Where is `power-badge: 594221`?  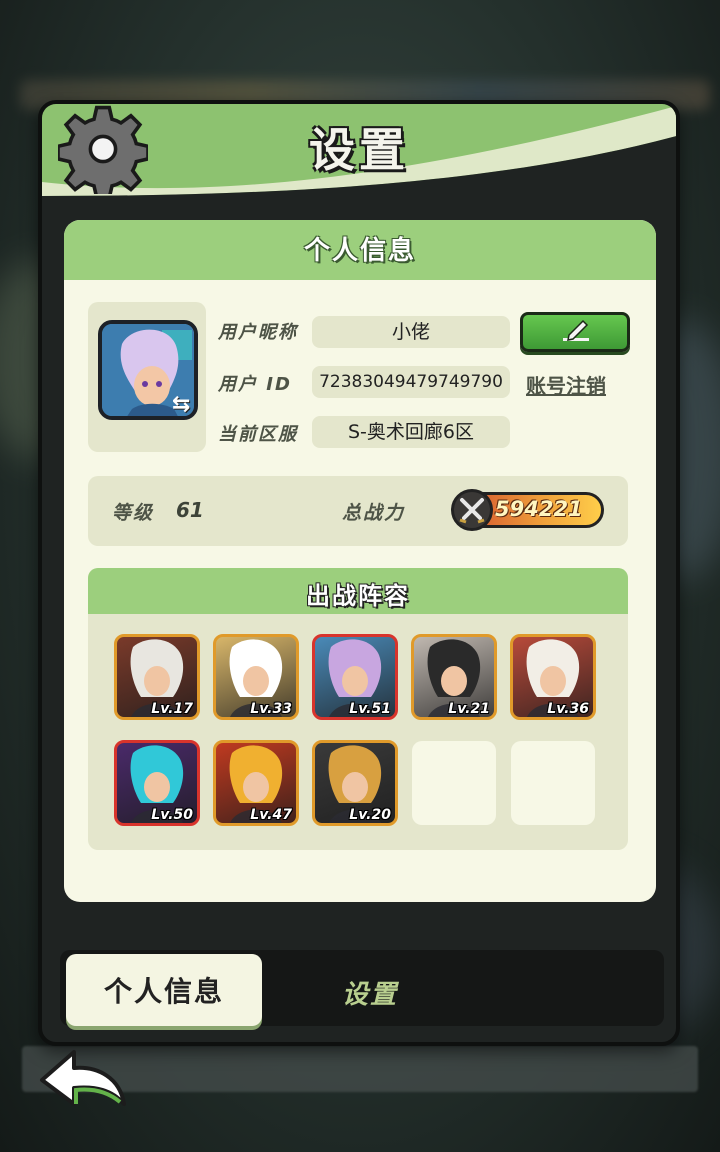
power-badge: 594221 is located at coordinates (527, 510).